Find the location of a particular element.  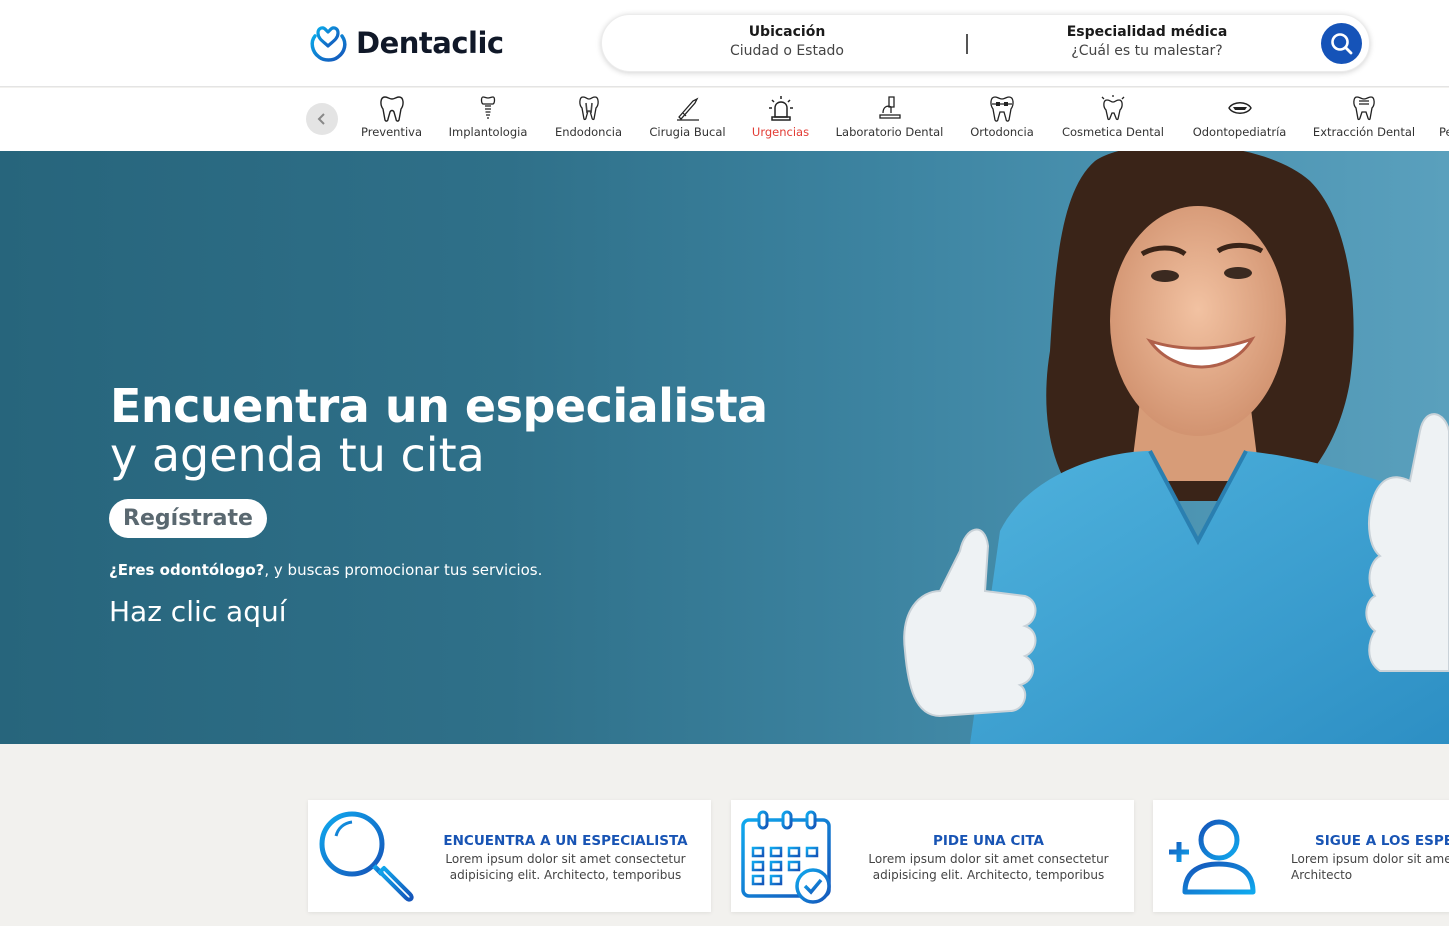

dentist-question: ¿Eres odontólogo? is located at coordinates (187, 570).